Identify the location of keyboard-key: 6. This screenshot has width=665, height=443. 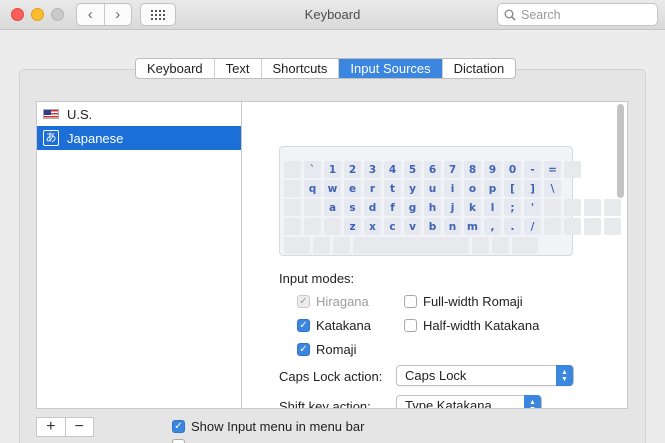
(432, 169).